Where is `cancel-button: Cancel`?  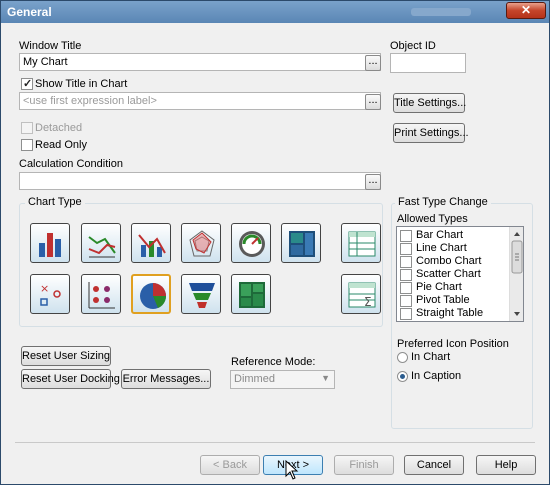 cancel-button: Cancel is located at coordinates (434, 465).